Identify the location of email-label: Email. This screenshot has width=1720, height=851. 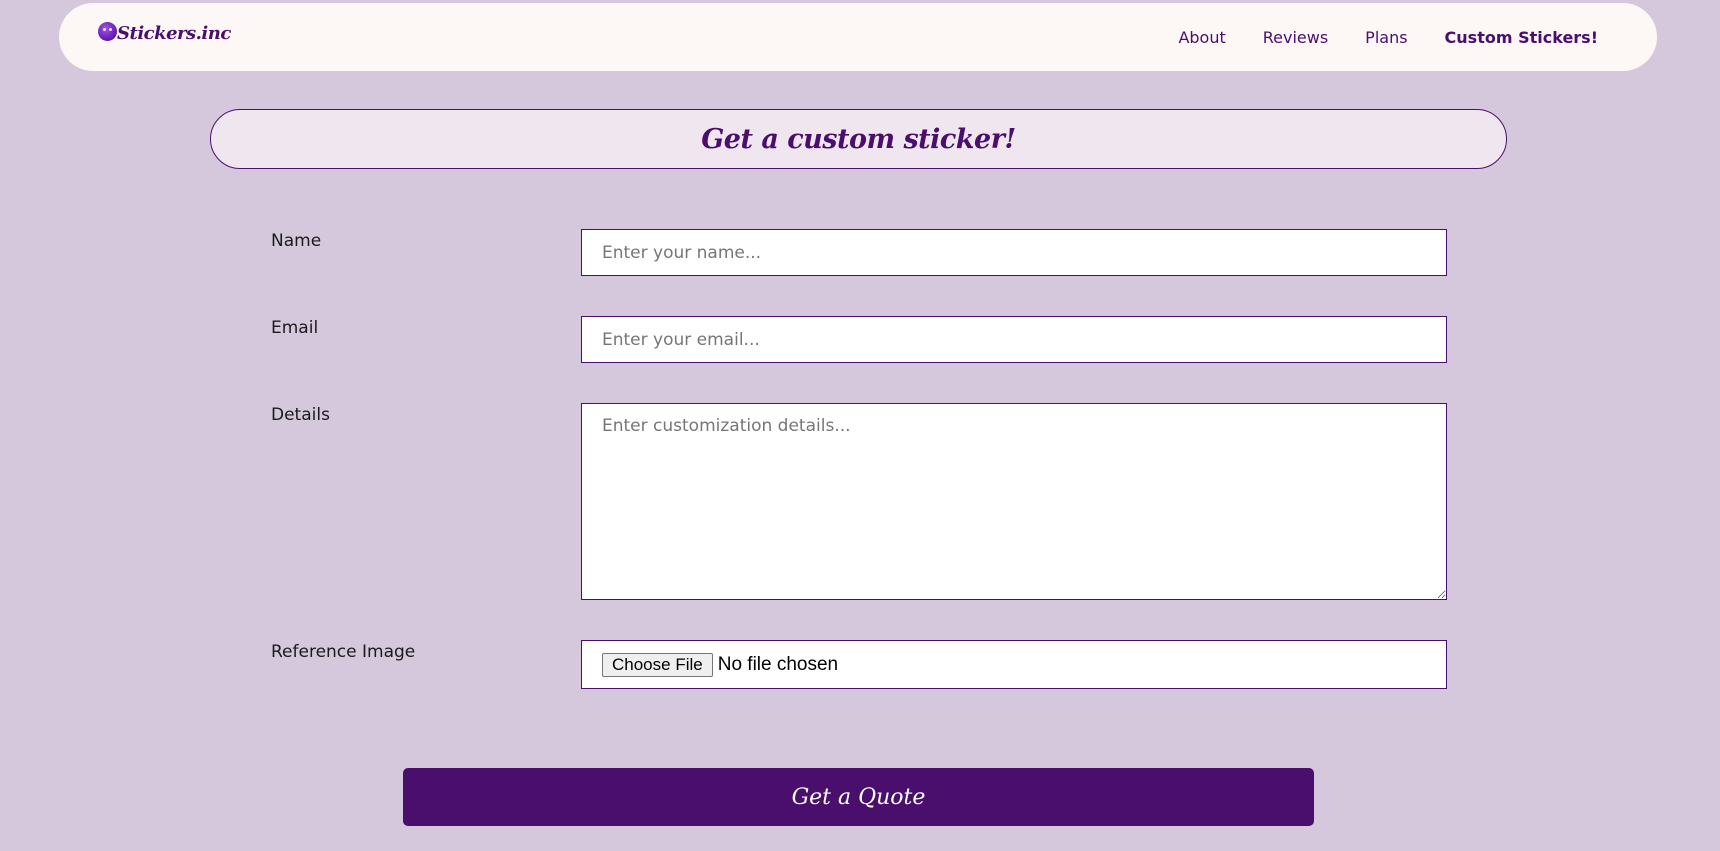
(295, 328).